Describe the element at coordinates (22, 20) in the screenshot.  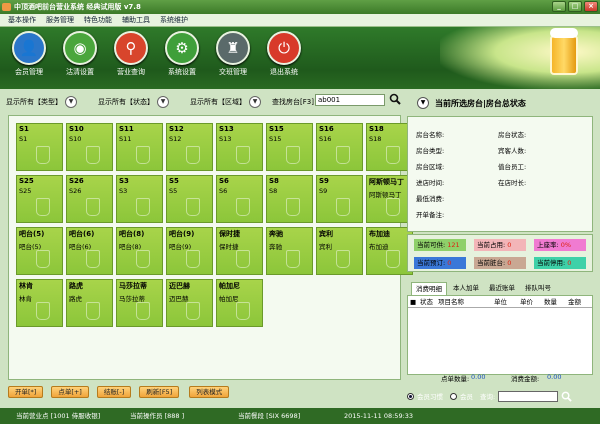
I see `menu-item: 基本操作` at that location.